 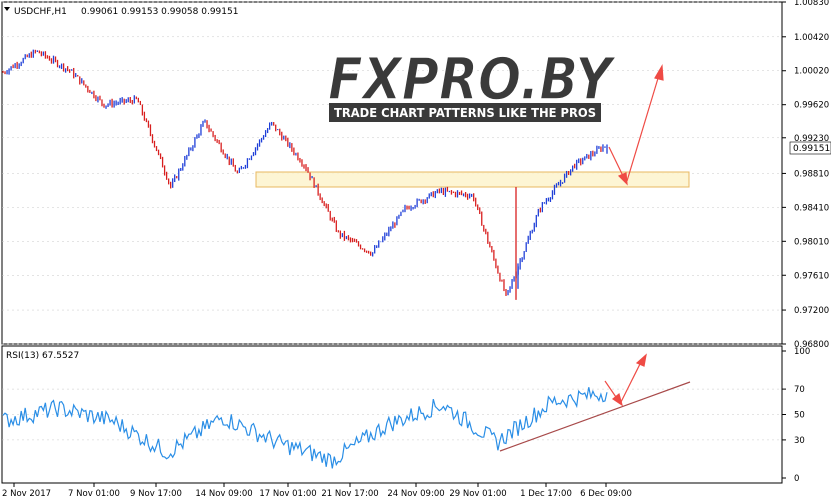 I want to click on time-tick-label: 1 Dec 17:00, so click(x=546, y=494).